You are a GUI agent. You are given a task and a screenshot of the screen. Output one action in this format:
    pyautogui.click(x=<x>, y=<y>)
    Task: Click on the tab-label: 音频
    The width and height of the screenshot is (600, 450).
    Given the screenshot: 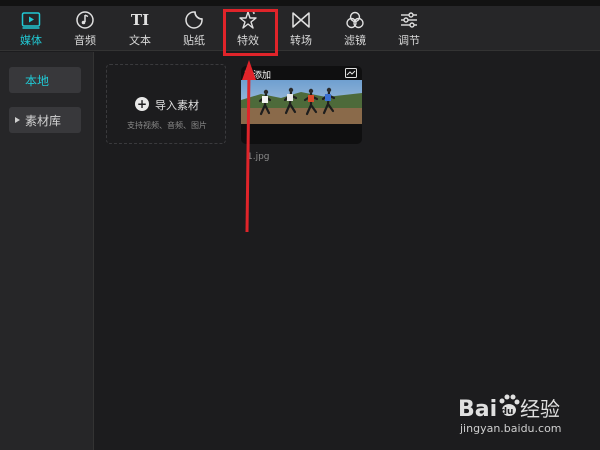 What is the action you would take?
    pyautogui.click(x=85, y=40)
    